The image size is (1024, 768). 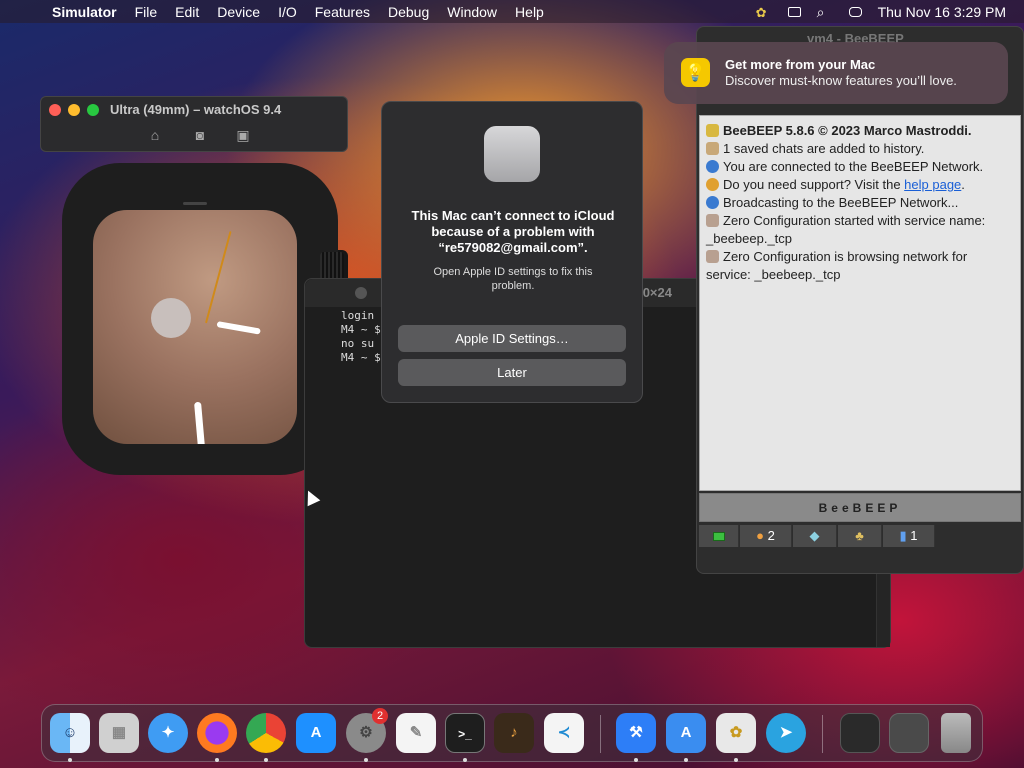 I want to click on scroll-icon, so click(x=712, y=148).